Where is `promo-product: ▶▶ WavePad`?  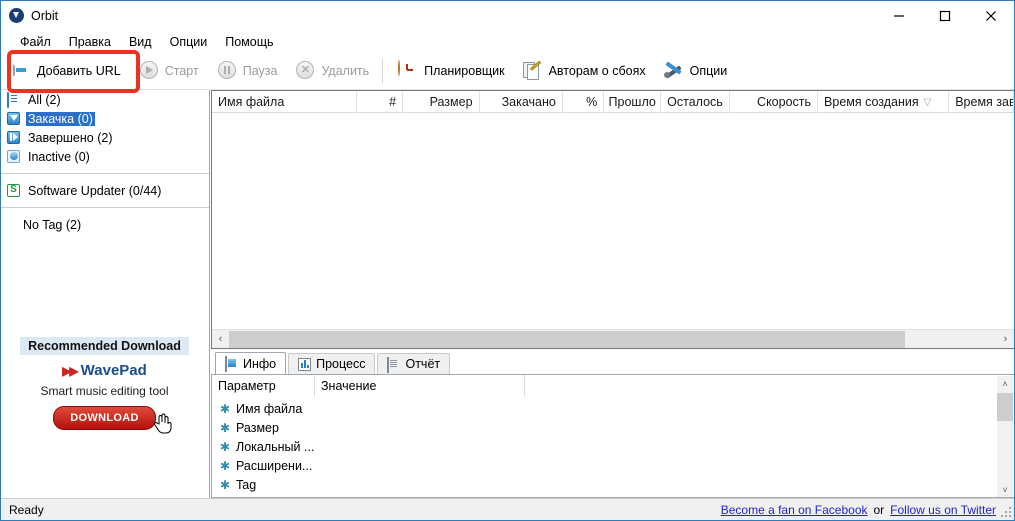 promo-product: ▶▶ WavePad is located at coordinates (104, 370).